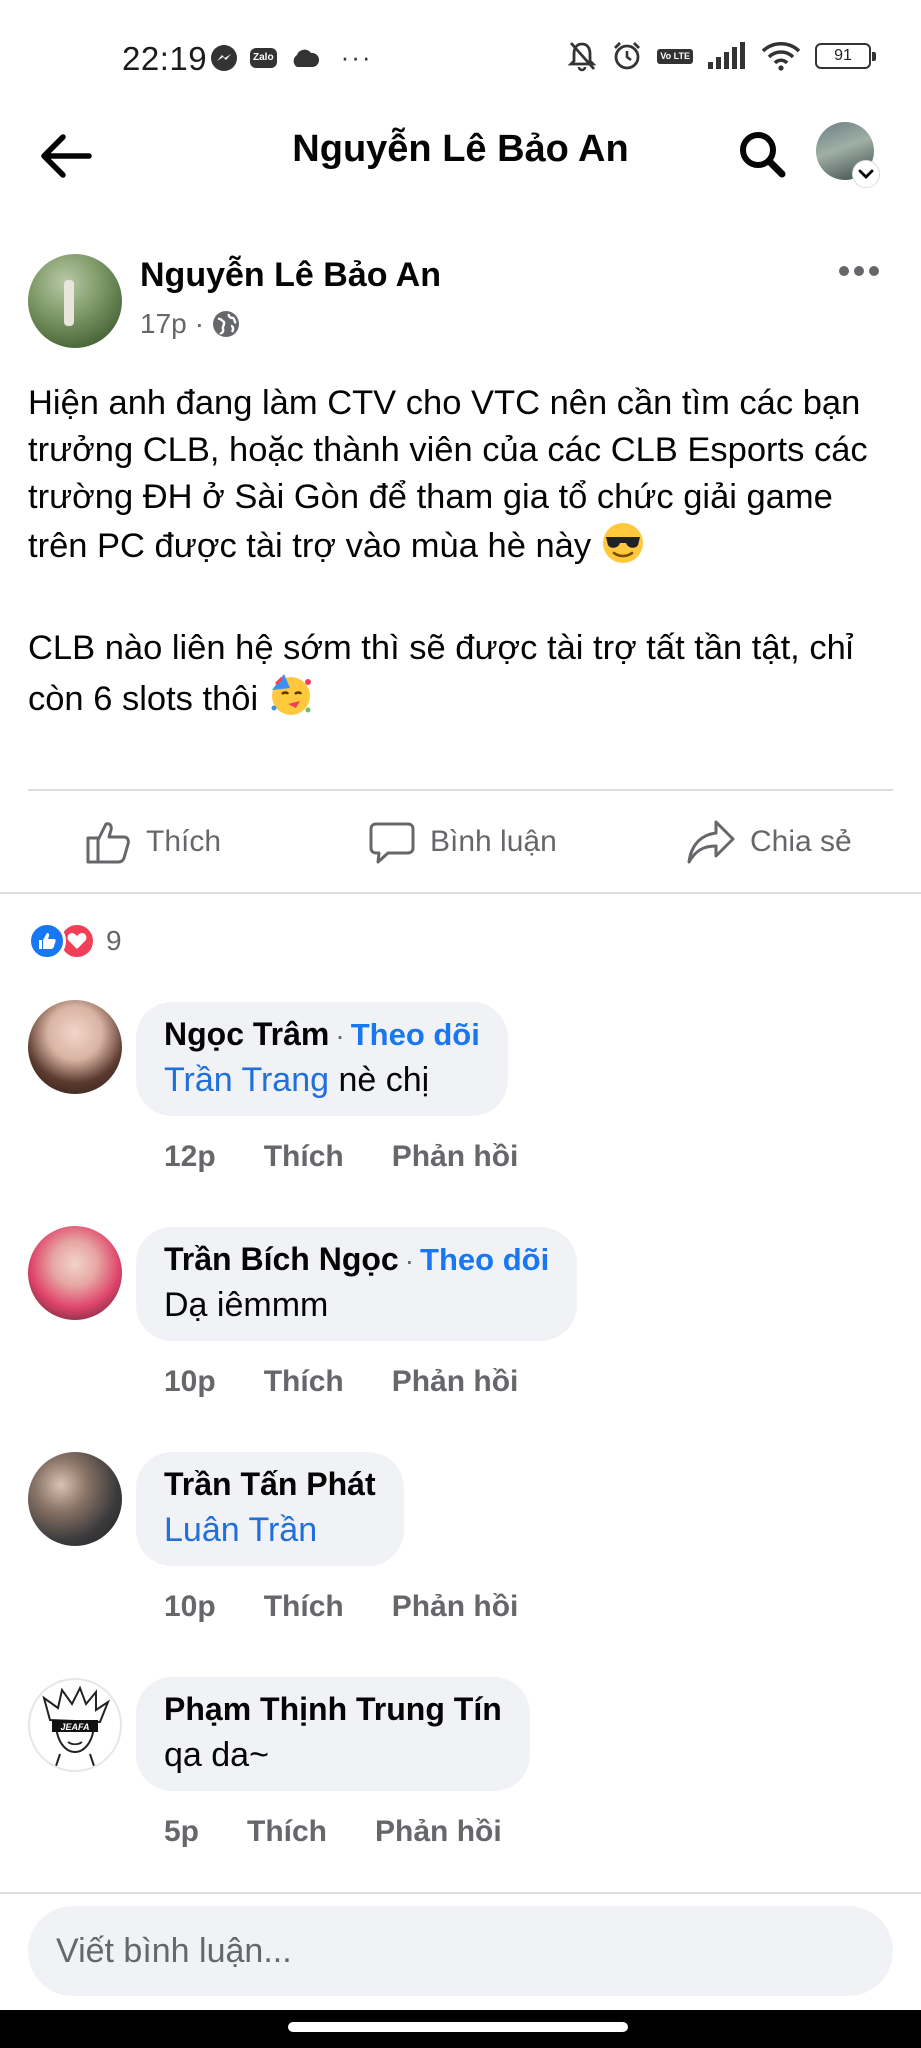 This screenshot has width=921, height=2048. I want to click on share-button: Chia sẻ, so click(769, 842).